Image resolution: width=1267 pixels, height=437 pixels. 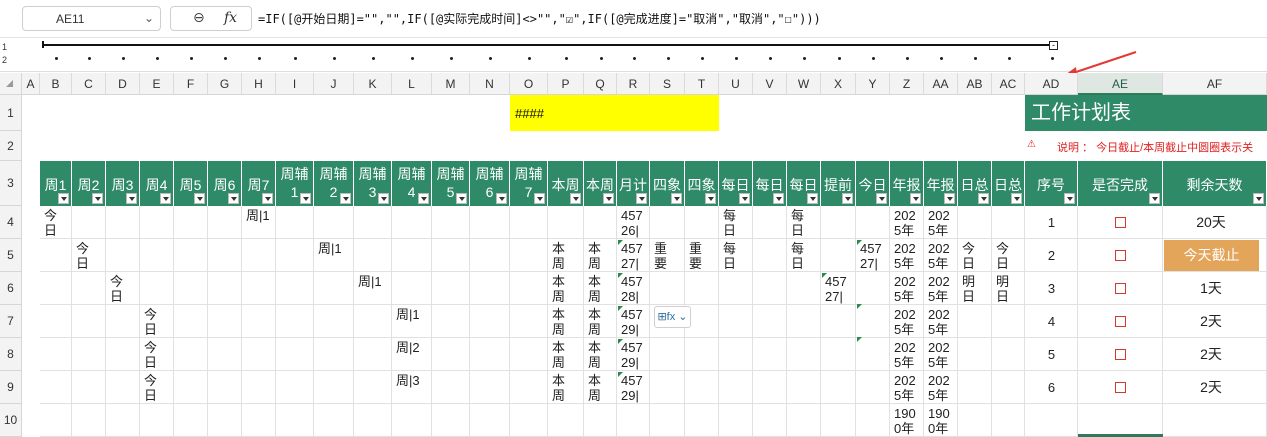 I want to click on table-header-Y: 今日, so click(x=873, y=183).